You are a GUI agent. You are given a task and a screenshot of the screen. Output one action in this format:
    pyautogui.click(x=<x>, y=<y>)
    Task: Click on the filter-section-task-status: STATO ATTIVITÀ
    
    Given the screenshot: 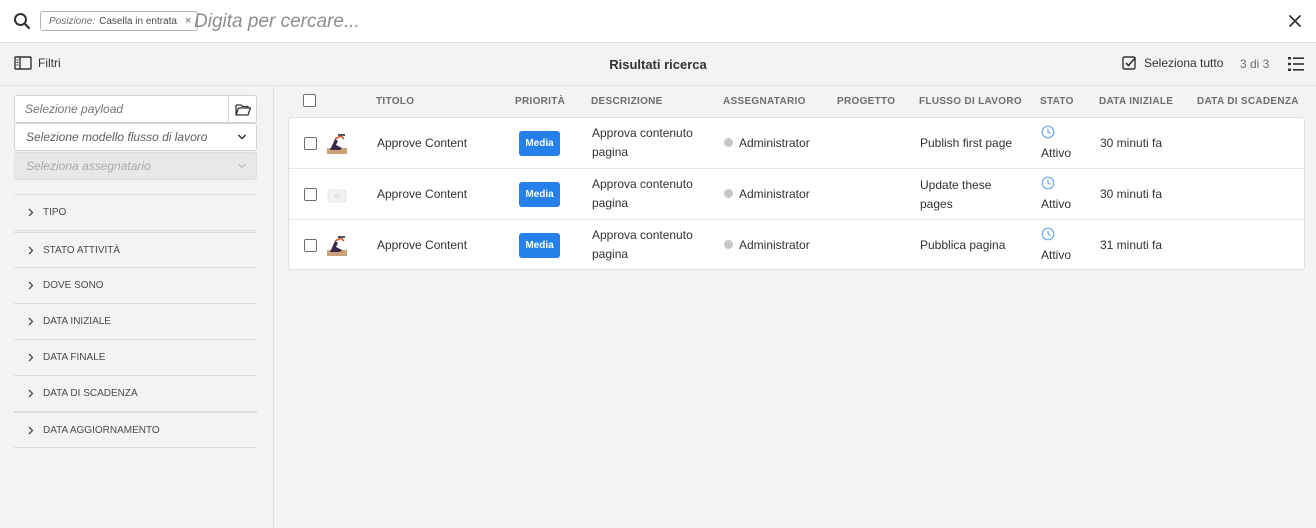 What is the action you would take?
    pyautogui.click(x=135, y=250)
    